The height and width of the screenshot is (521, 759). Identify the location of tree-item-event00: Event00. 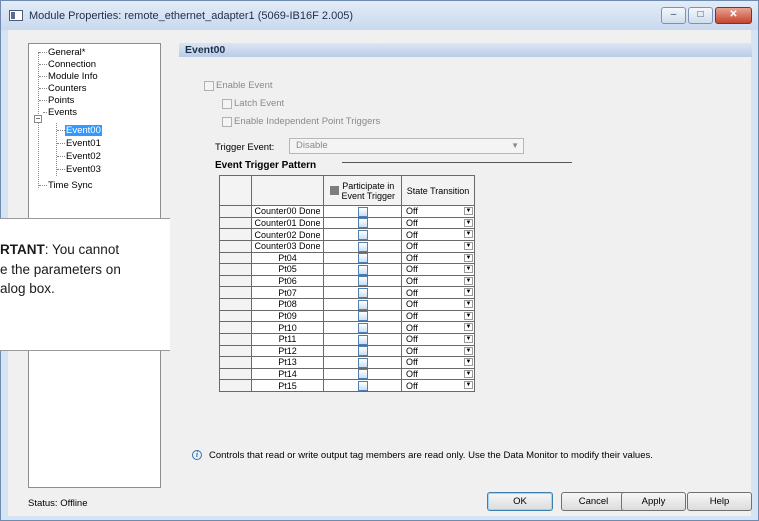
(83, 130).